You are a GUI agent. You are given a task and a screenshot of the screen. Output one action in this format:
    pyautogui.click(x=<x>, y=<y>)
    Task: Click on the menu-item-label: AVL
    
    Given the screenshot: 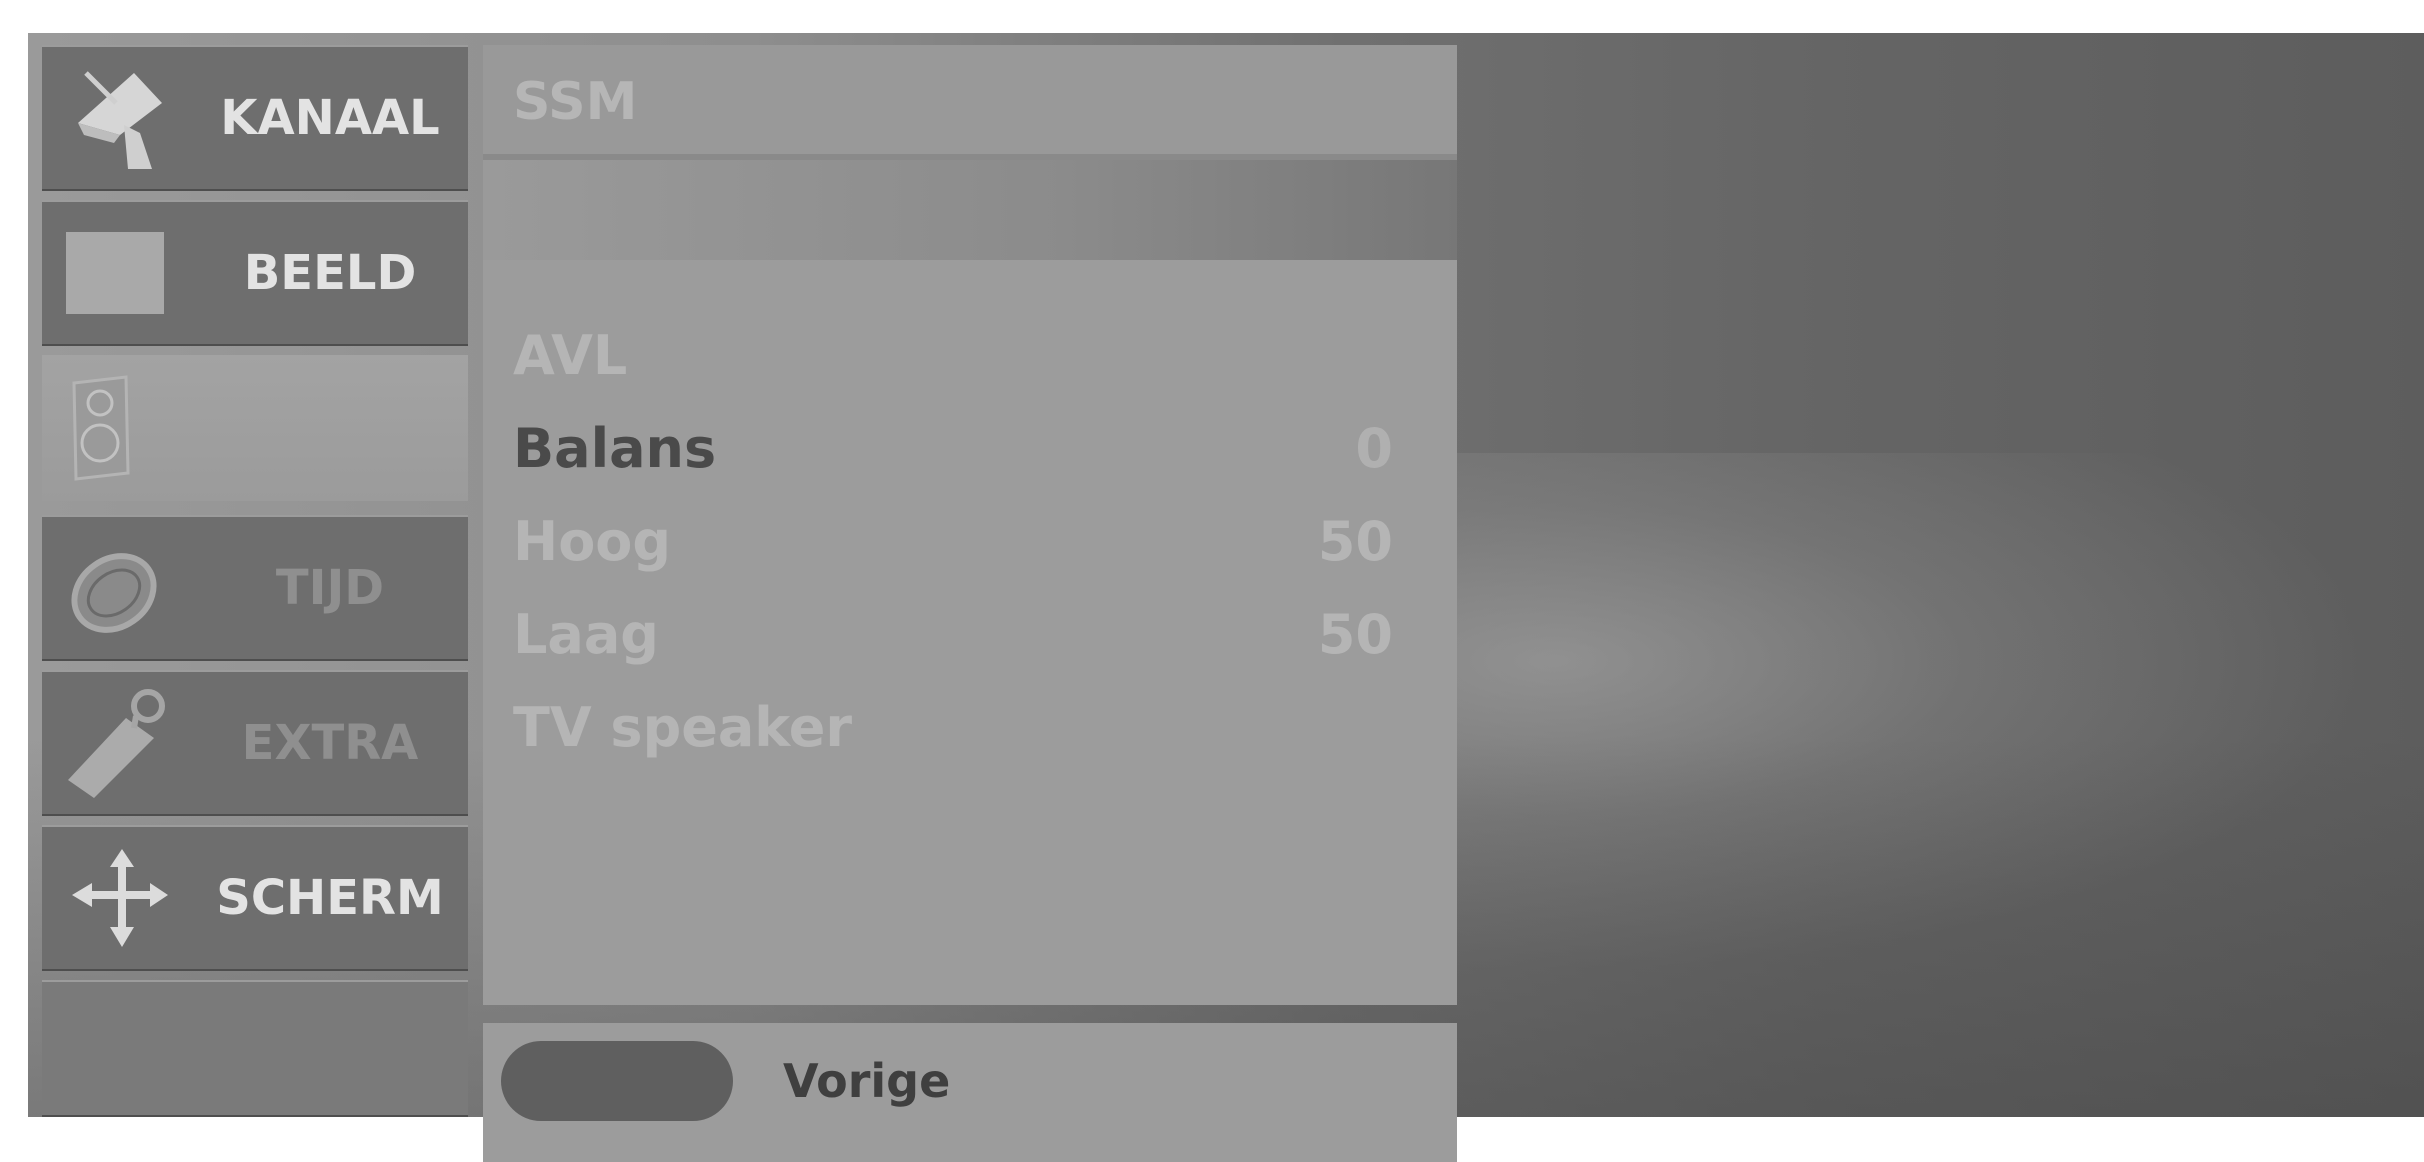 What is the action you would take?
    pyautogui.click(x=570, y=355)
    